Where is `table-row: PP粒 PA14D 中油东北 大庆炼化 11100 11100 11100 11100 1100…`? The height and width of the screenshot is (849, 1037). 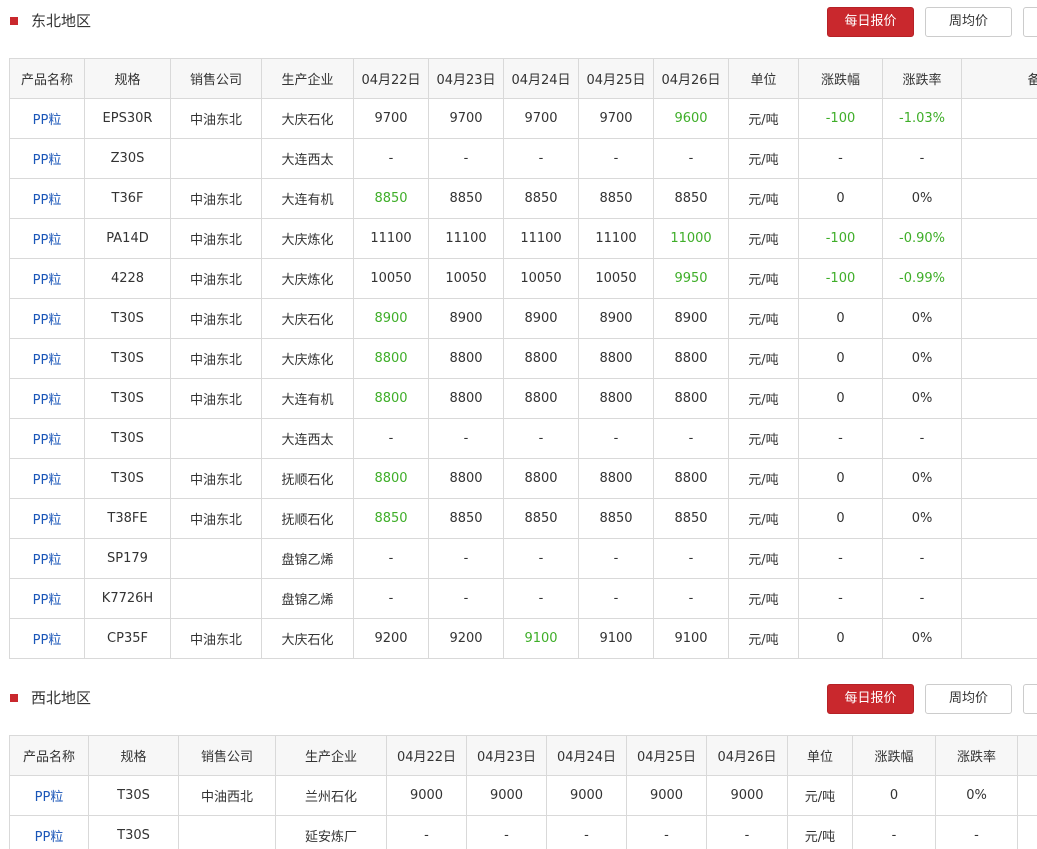 table-row: PP粒 PA14D 中油东北 大庆炼化 11100 11100 11100 11100 1100… is located at coordinates (523, 238).